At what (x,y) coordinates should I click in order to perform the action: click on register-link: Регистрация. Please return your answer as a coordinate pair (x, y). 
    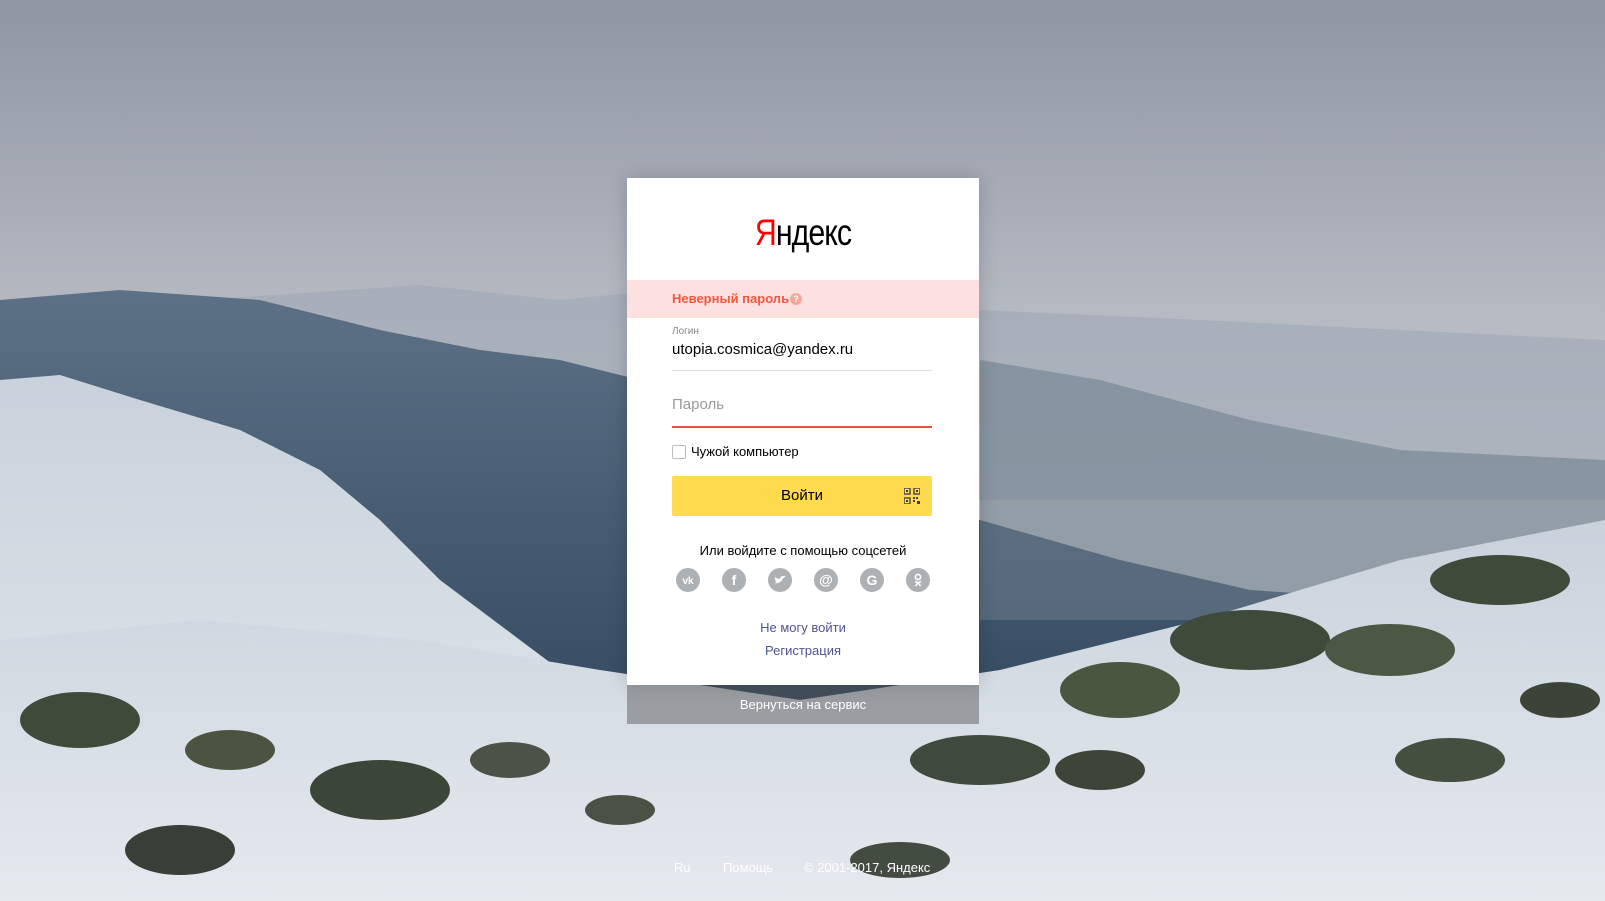
    Looking at the image, I should click on (803, 650).